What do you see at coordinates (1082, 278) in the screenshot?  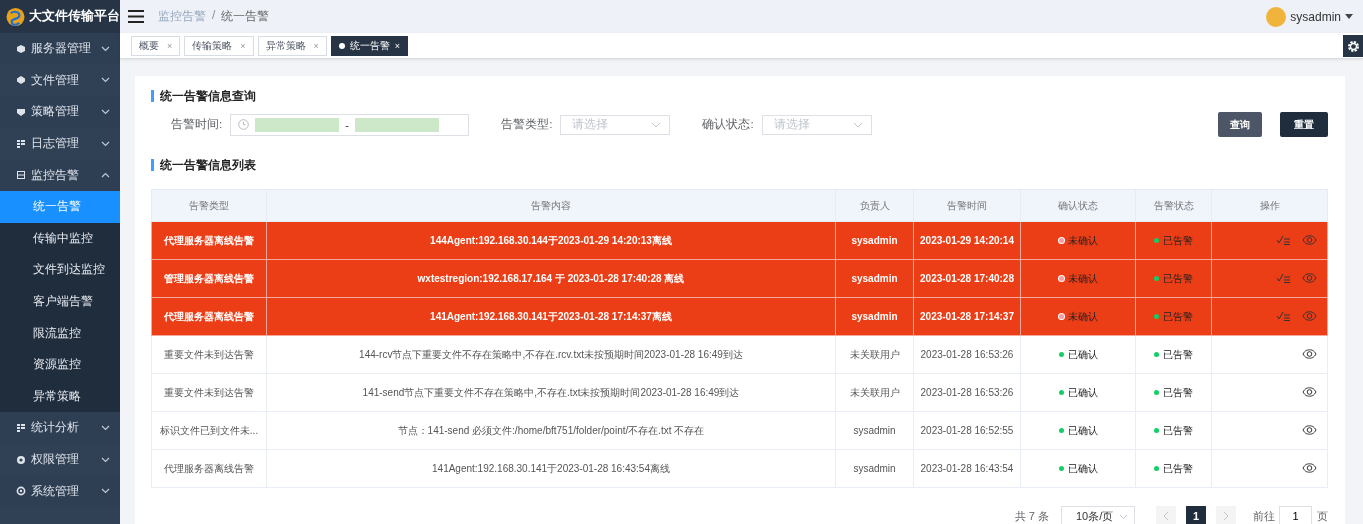 I see `status-text: 未确认` at bounding box center [1082, 278].